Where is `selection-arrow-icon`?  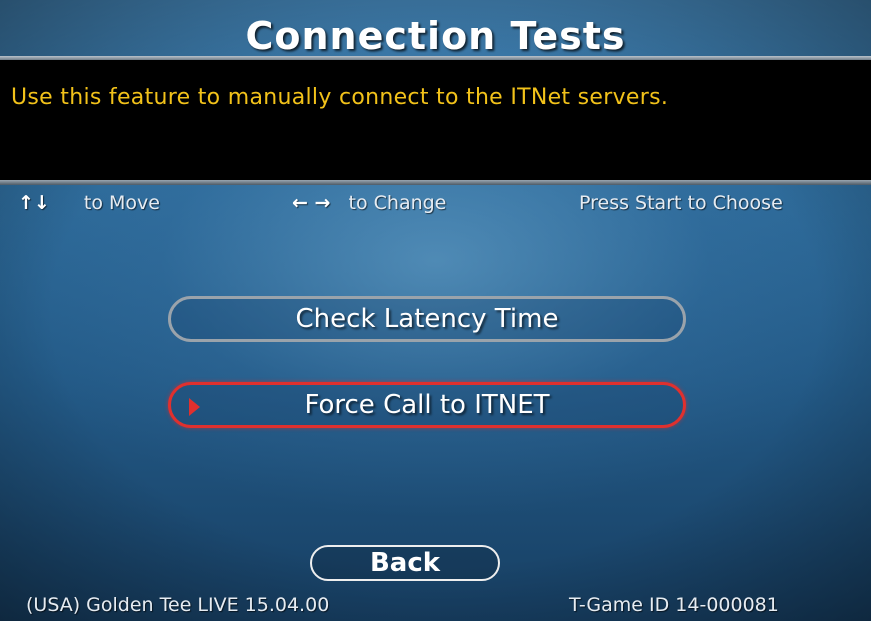
selection-arrow-icon is located at coordinates (194, 407).